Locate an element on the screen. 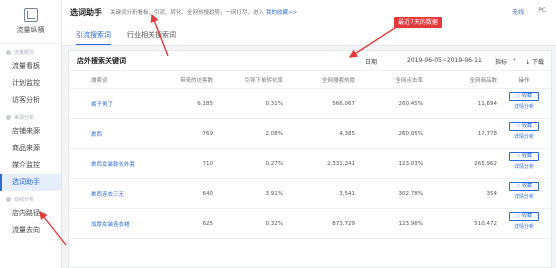 The image size is (556, 268). item-count-cell: 17,778 is located at coordinates (487, 133).